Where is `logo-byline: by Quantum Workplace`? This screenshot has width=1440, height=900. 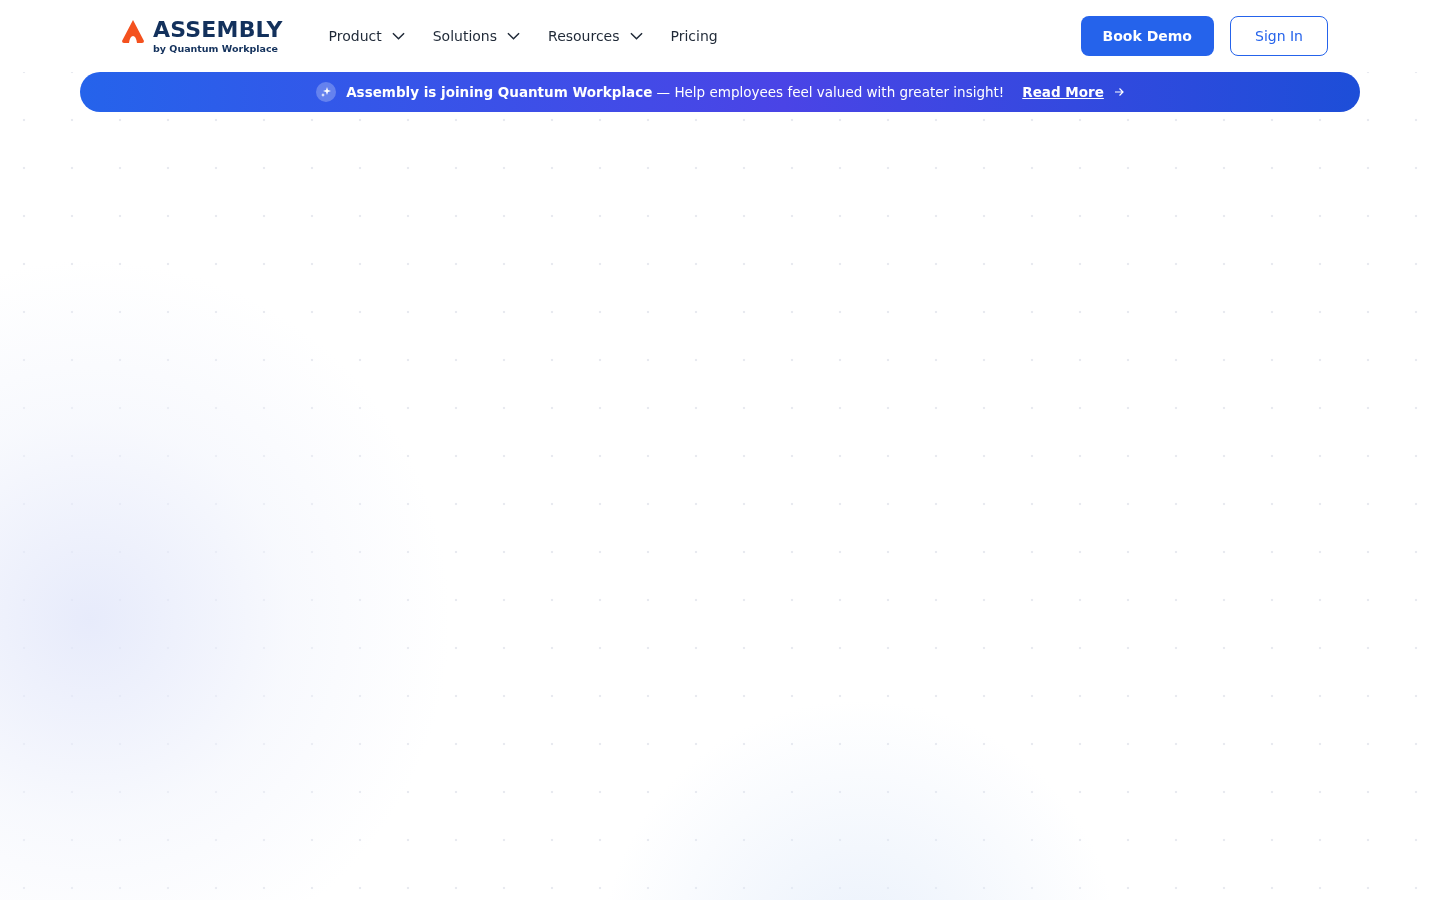 logo-byline: by Quantum Workplace is located at coordinates (216, 48).